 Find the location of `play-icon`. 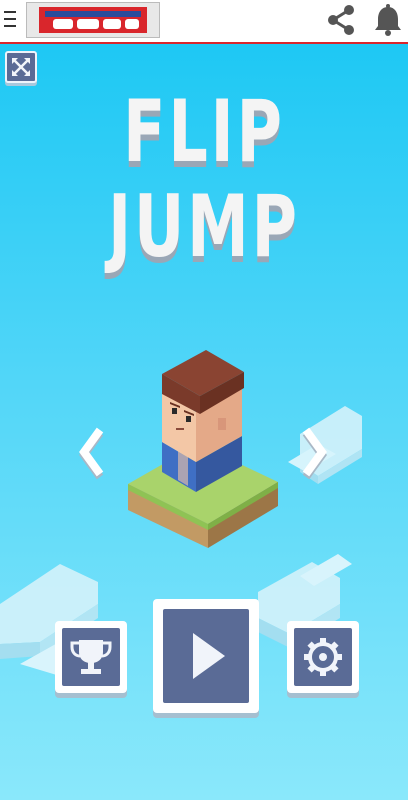

play-icon is located at coordinates (209, 656).